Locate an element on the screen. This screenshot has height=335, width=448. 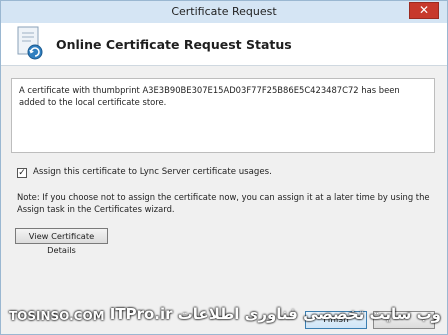
page-title: Online Certificate Request Status is located at coordinates (174, 44).